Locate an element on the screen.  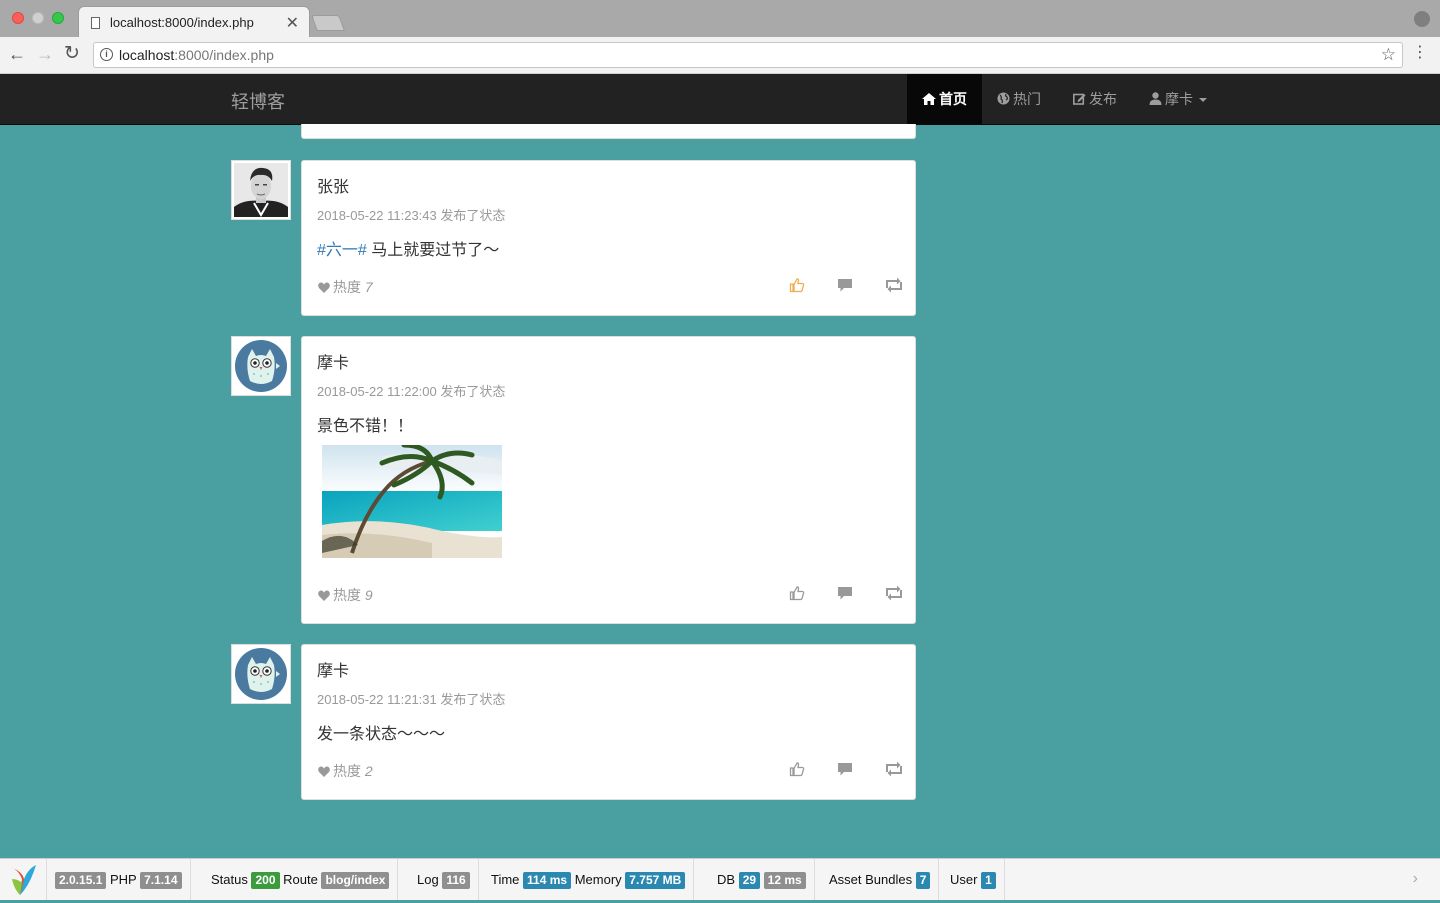
post-image-beach is located at coordinates (412, 500).